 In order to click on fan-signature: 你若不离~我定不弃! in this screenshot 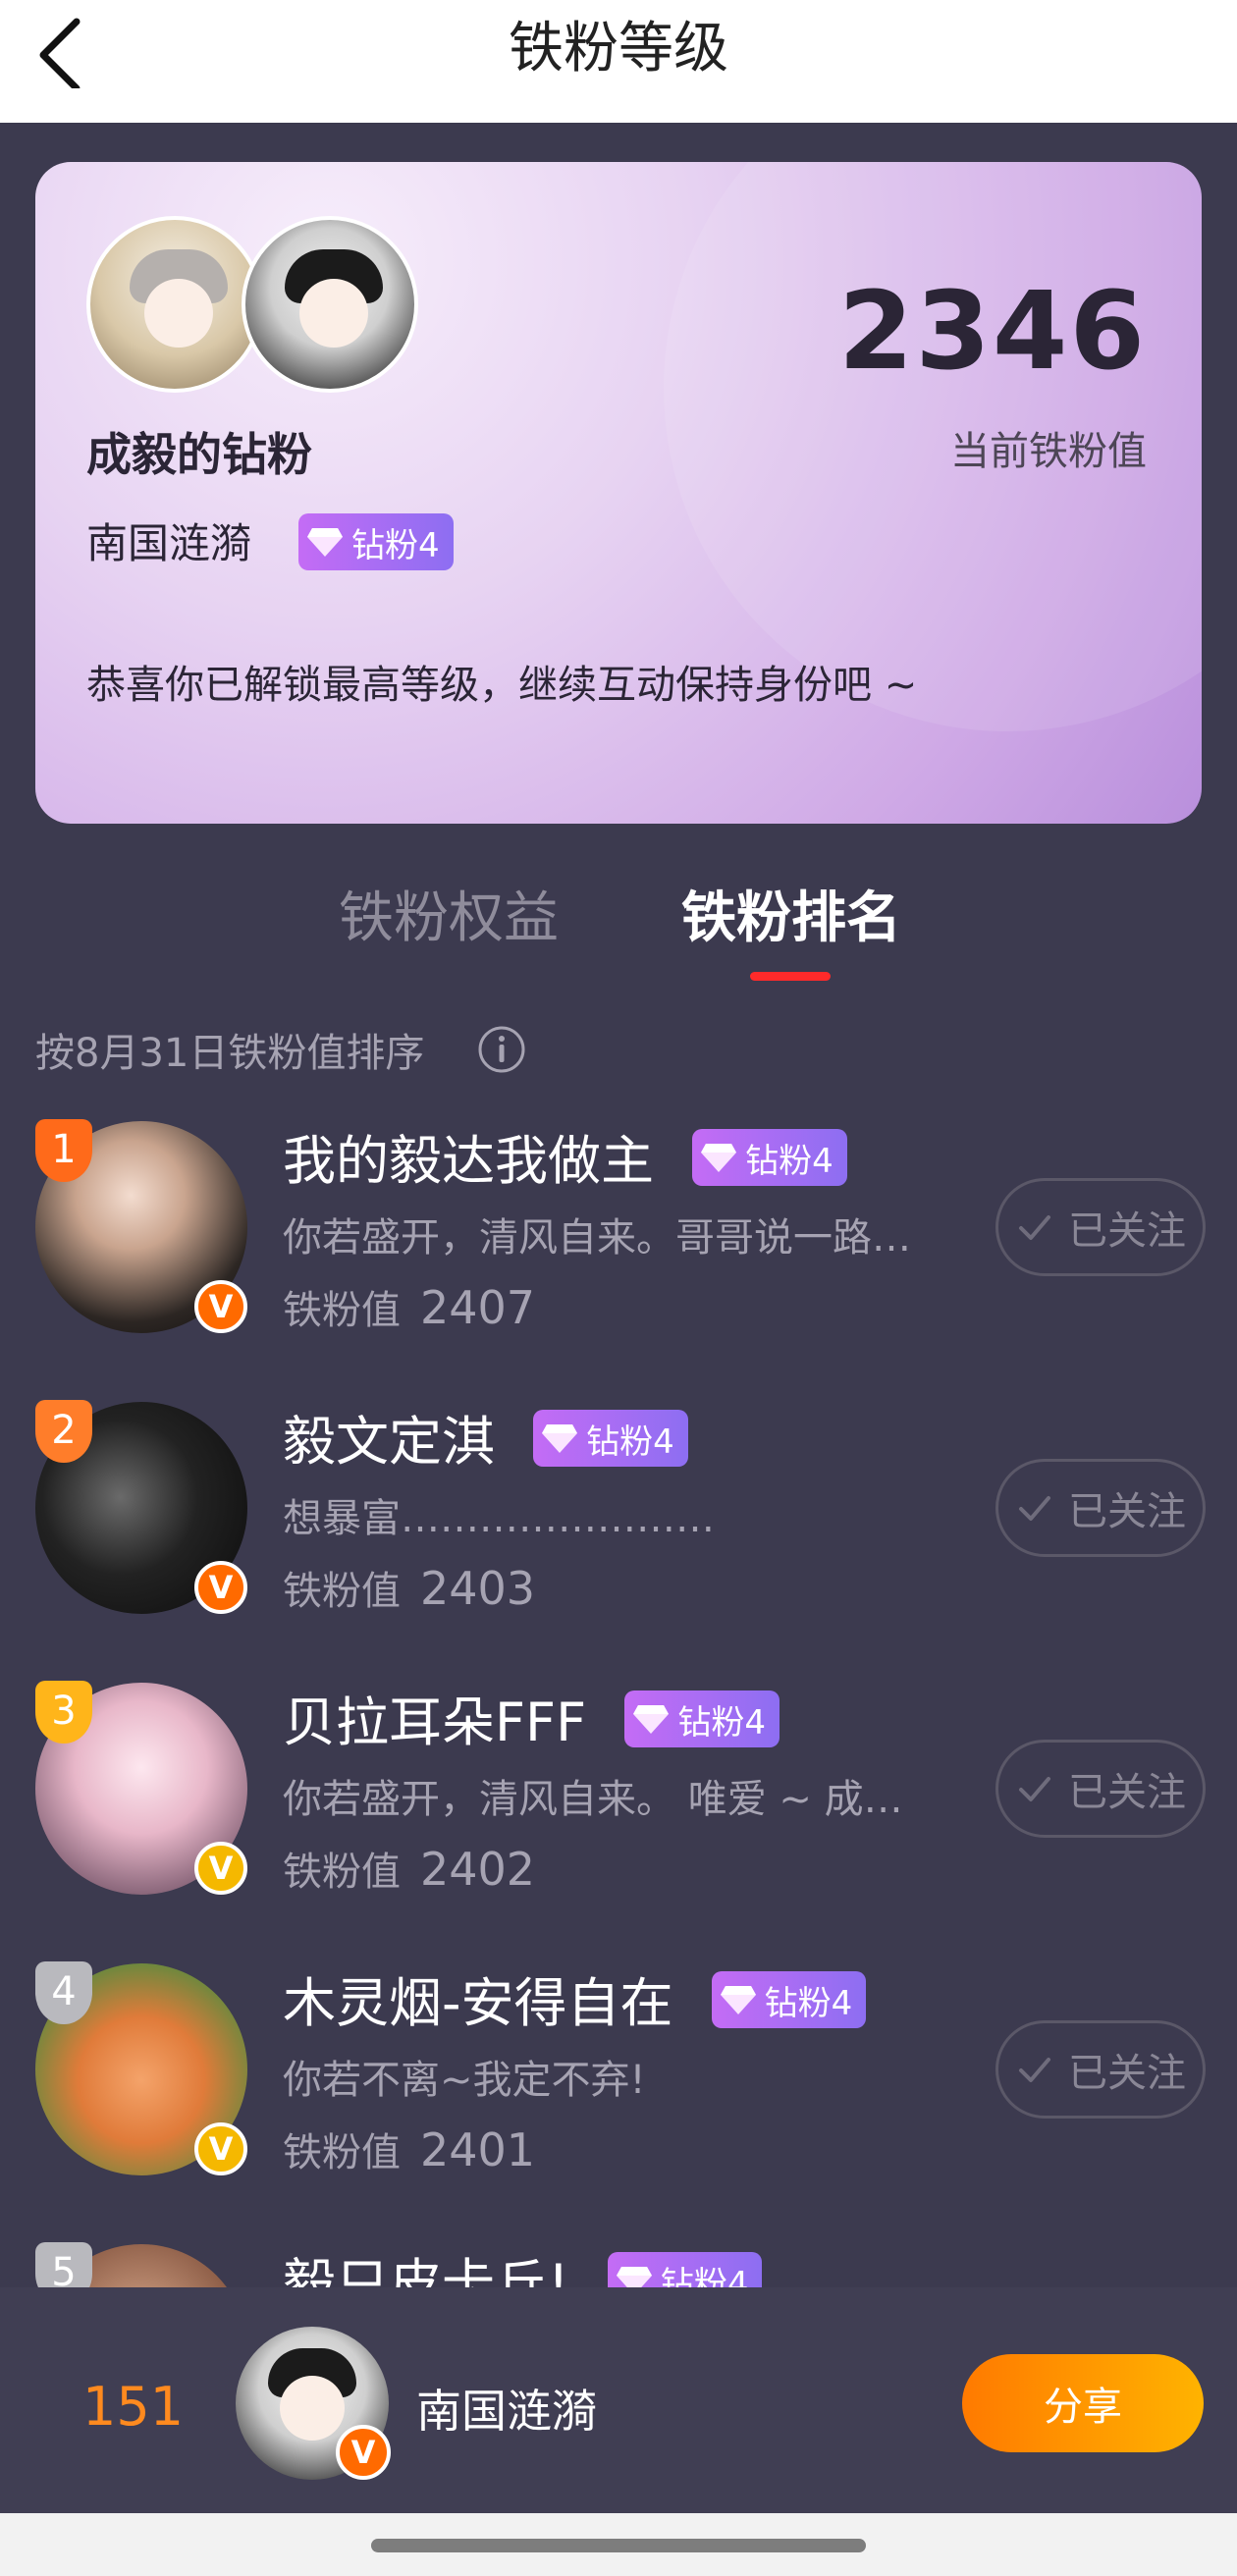, I will do `click(464, 2080)`.